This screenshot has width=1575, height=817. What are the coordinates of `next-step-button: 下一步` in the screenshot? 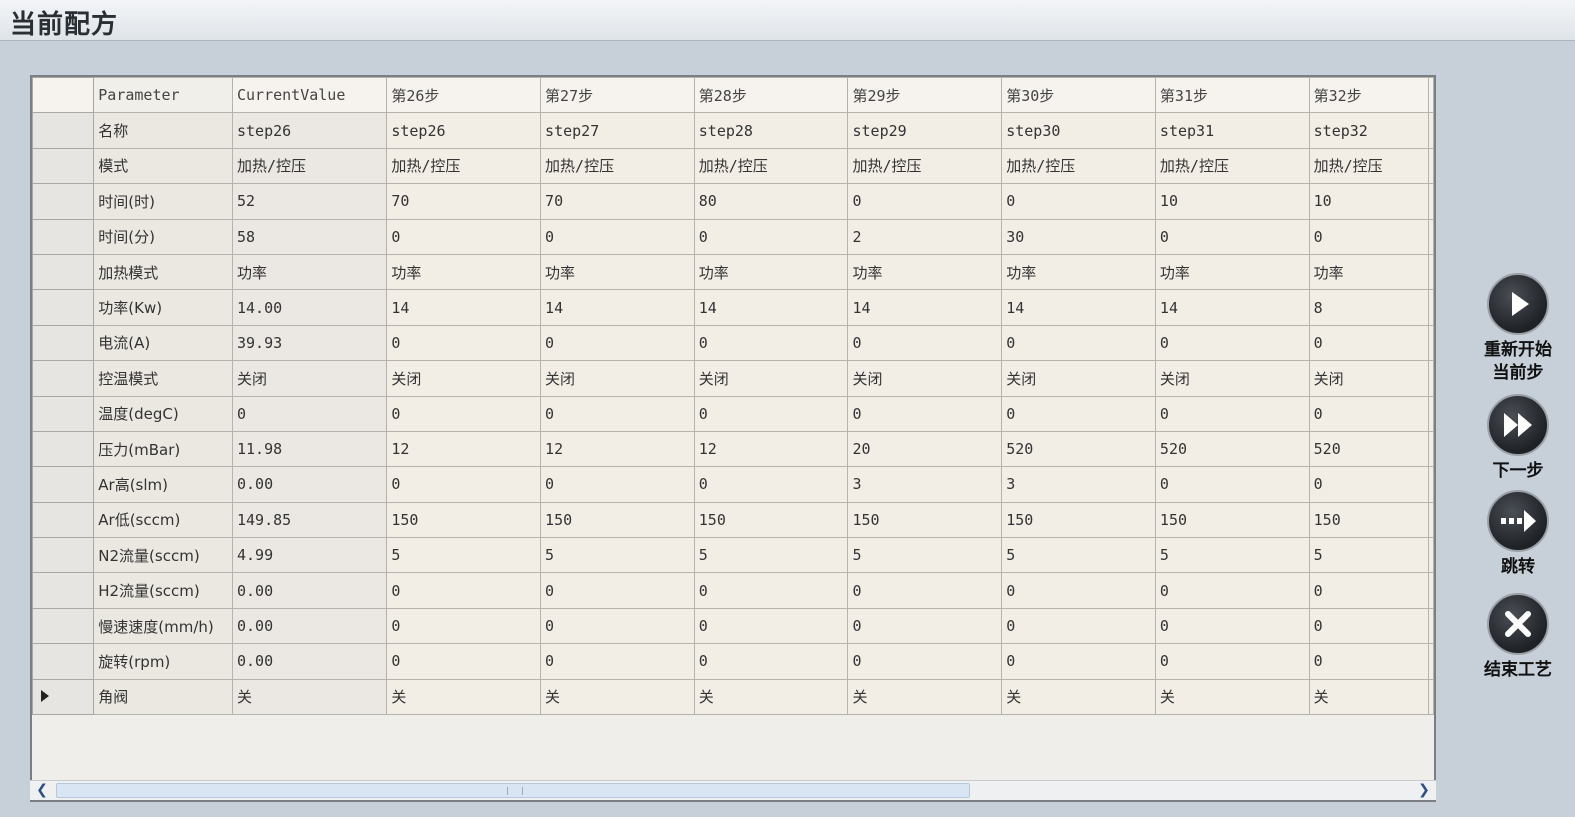 It's located at (1518, 438).